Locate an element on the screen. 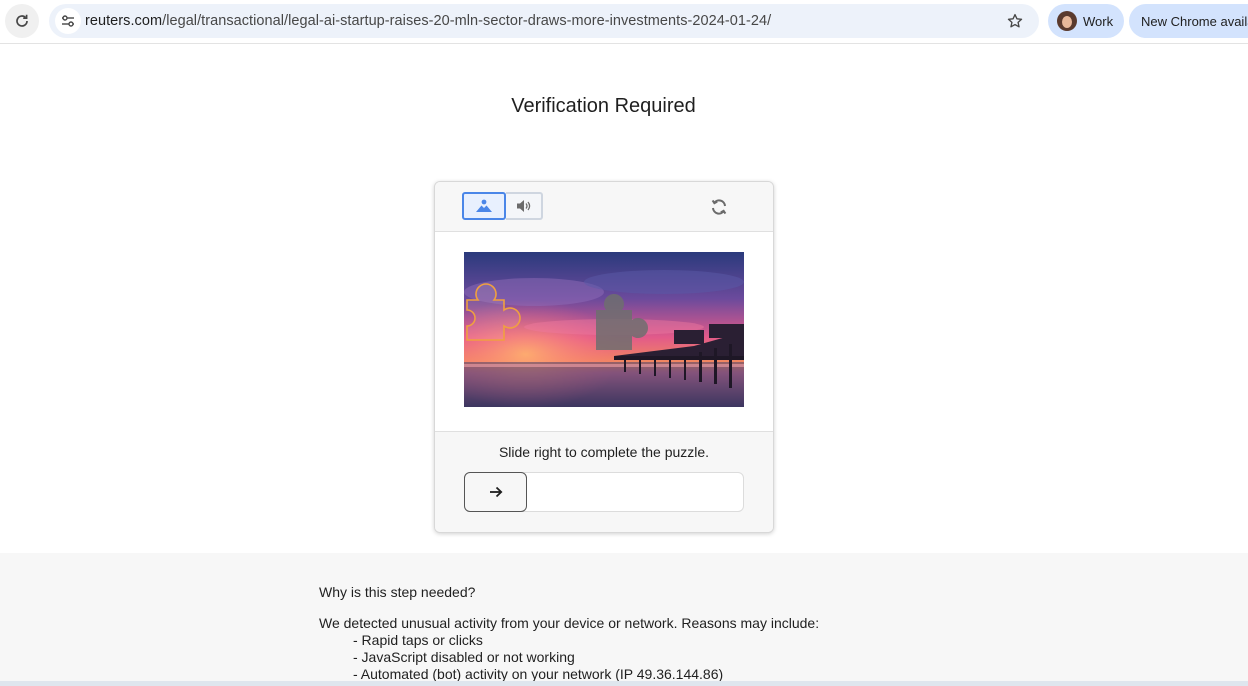 Image resolution: width=1248 pixels, height=686 pixels. arrow-right-icon is located at coordinates (496, 492).